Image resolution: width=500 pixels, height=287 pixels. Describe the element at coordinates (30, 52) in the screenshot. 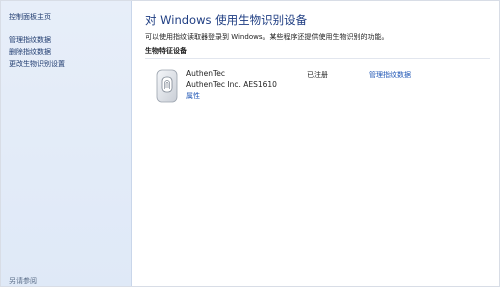

I see `sidebar-item-delete-fingerprint-data: 删除指纹数据` at that location.